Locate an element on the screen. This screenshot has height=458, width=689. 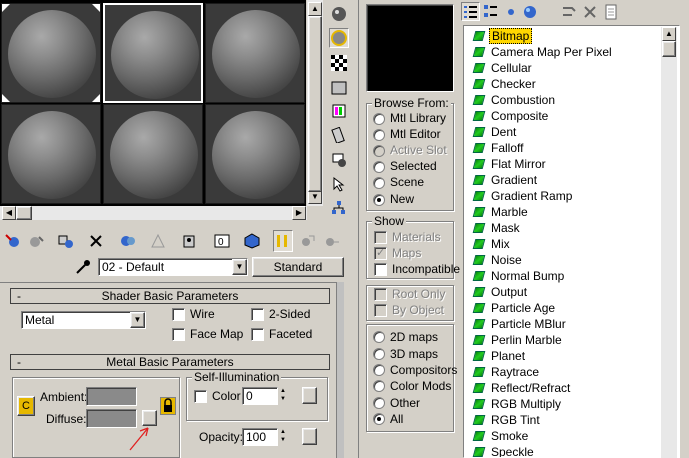
get-material-icon is located at coordinates (14, 241).